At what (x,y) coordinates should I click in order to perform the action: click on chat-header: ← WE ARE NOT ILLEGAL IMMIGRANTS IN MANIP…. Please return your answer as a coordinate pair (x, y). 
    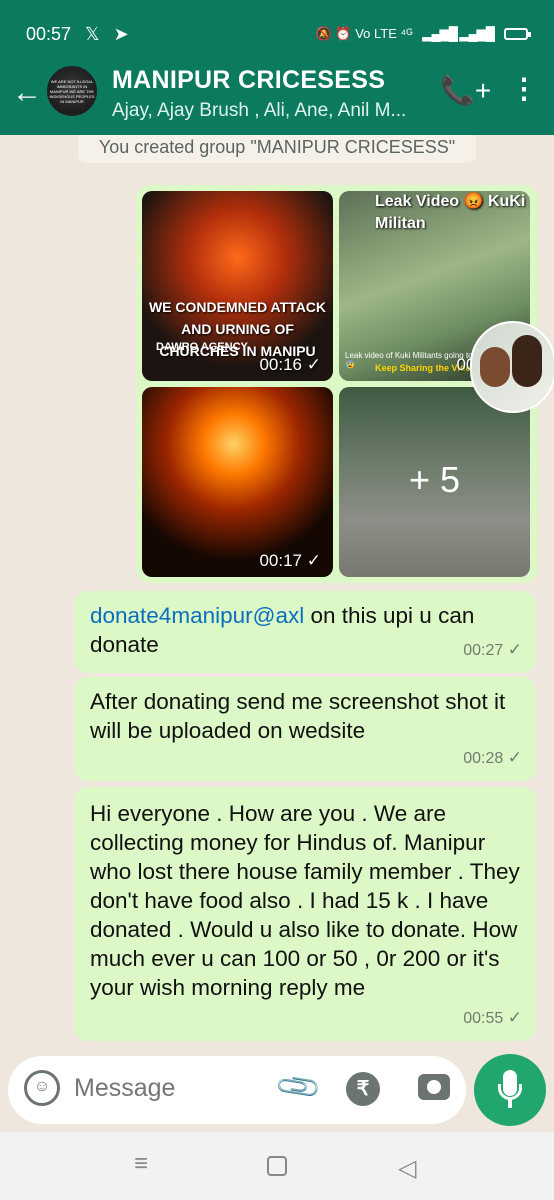
    Looking at the image, I should click on (277, 99).